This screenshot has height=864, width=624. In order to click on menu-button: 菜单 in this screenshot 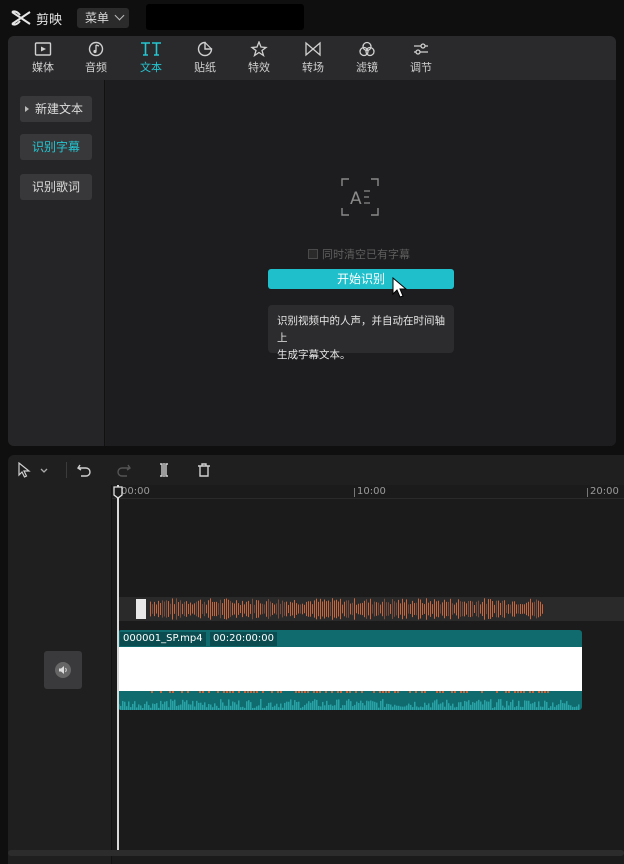, I will do `click(103, 18)`.